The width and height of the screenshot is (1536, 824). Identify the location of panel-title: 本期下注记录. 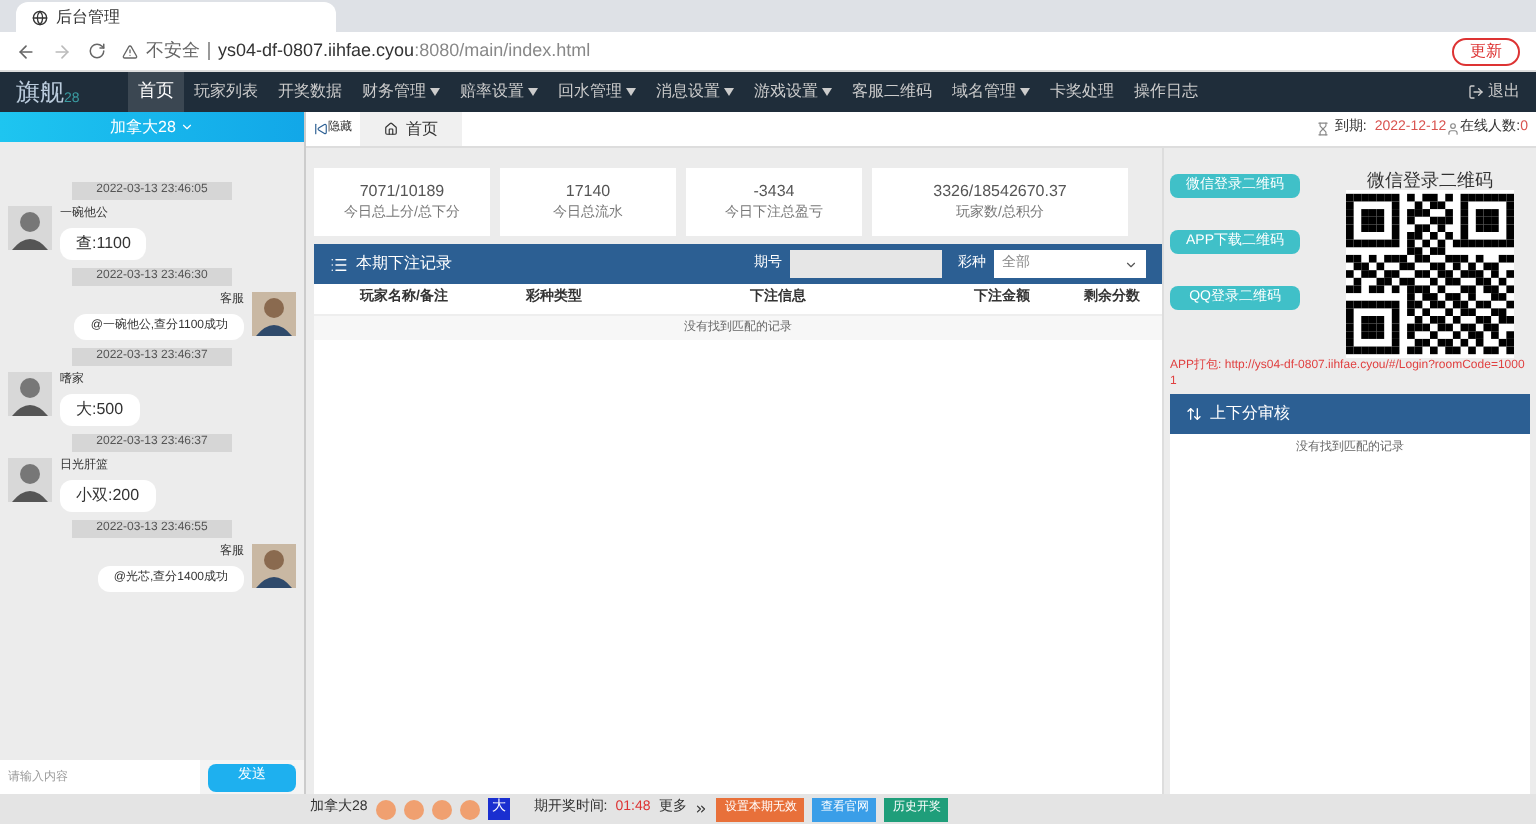
(404, 264).